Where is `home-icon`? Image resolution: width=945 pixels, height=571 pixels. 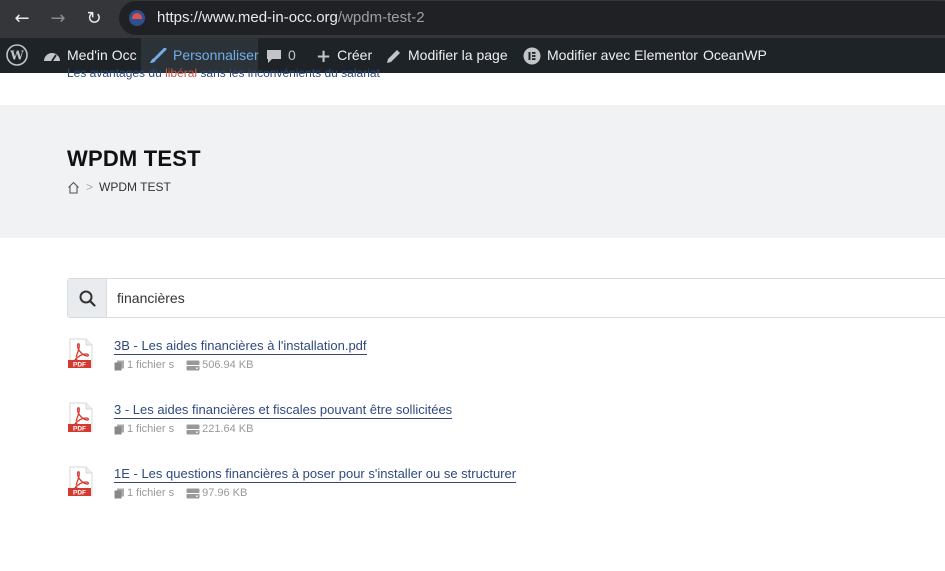 home-icon is located at coordinates (73, 187).